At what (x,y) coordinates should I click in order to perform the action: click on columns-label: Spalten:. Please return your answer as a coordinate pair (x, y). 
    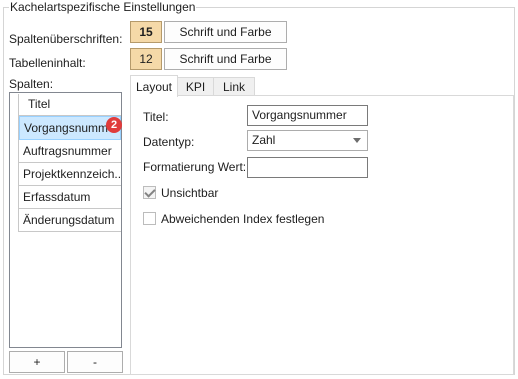
    Looking at the image, I should click on (31, 84).